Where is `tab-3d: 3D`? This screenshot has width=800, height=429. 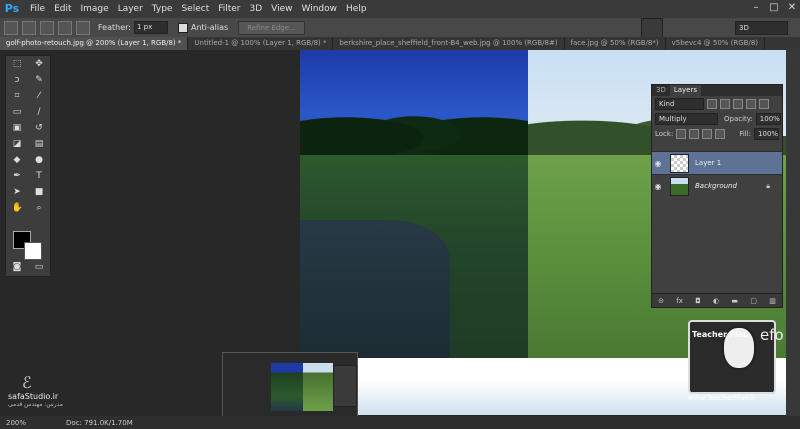 tab-3d: 3D is located at coordinates (661, 90).